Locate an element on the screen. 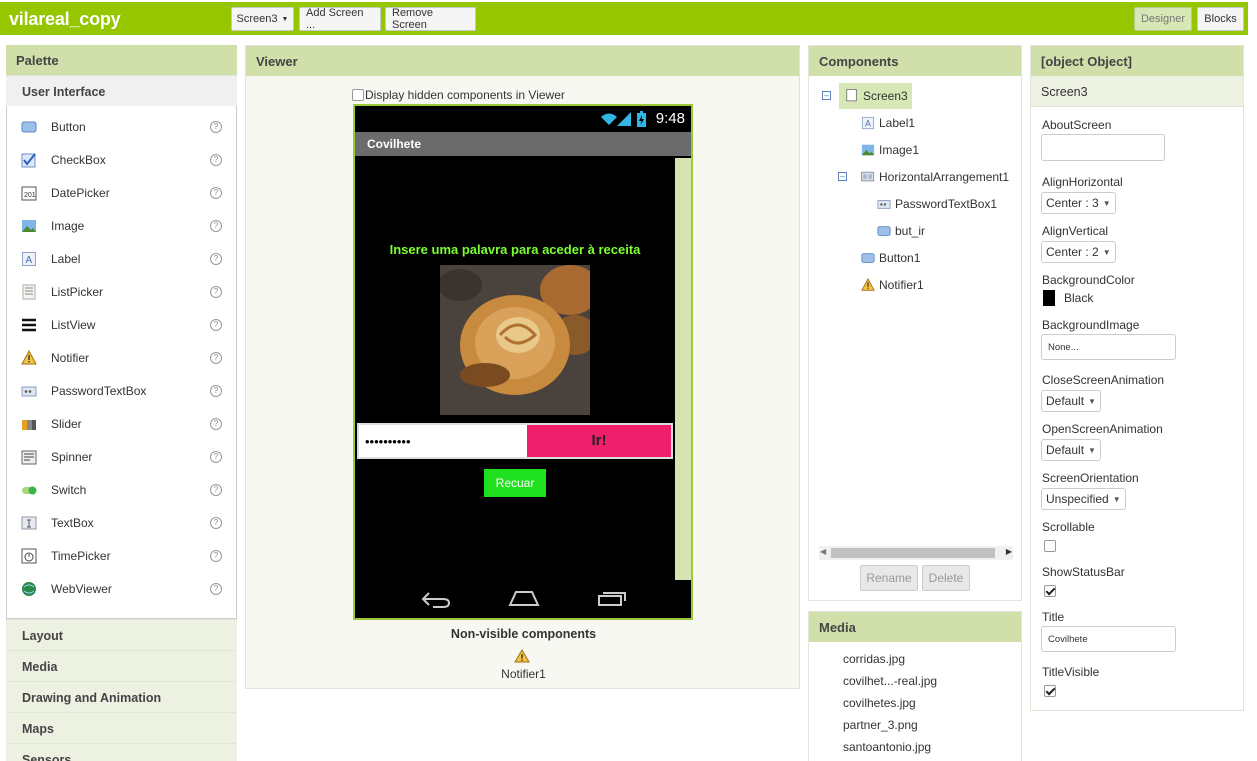 The image size is (1257, 761). palette-item-switch: Switch? is located at coordinates (121, 489).